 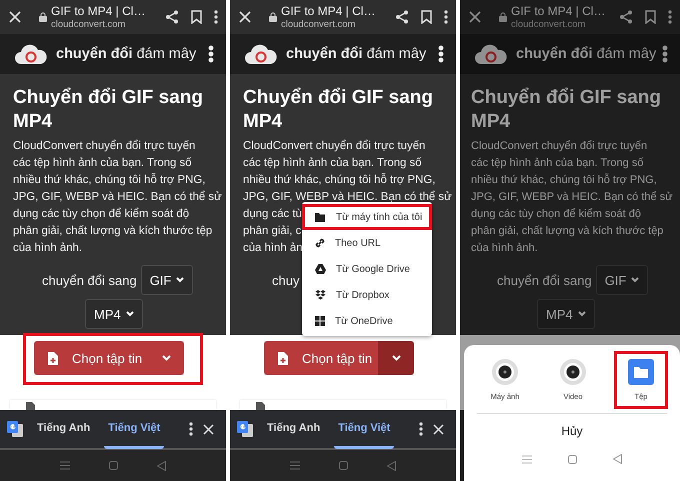 I want to click on cancel-button: Hủy, so click(x=572, y=431).